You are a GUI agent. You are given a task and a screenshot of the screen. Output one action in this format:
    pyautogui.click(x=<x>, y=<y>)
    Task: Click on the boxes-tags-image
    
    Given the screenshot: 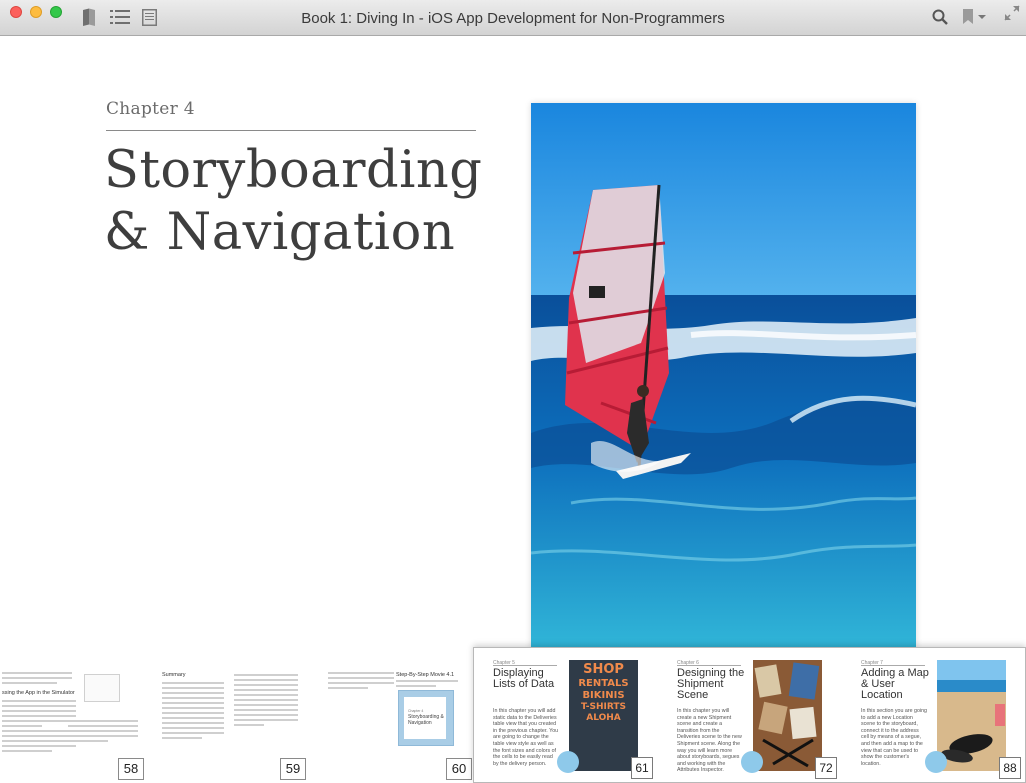 What is the action you would take?
    pyautogui.click(x=787, y=715)
    